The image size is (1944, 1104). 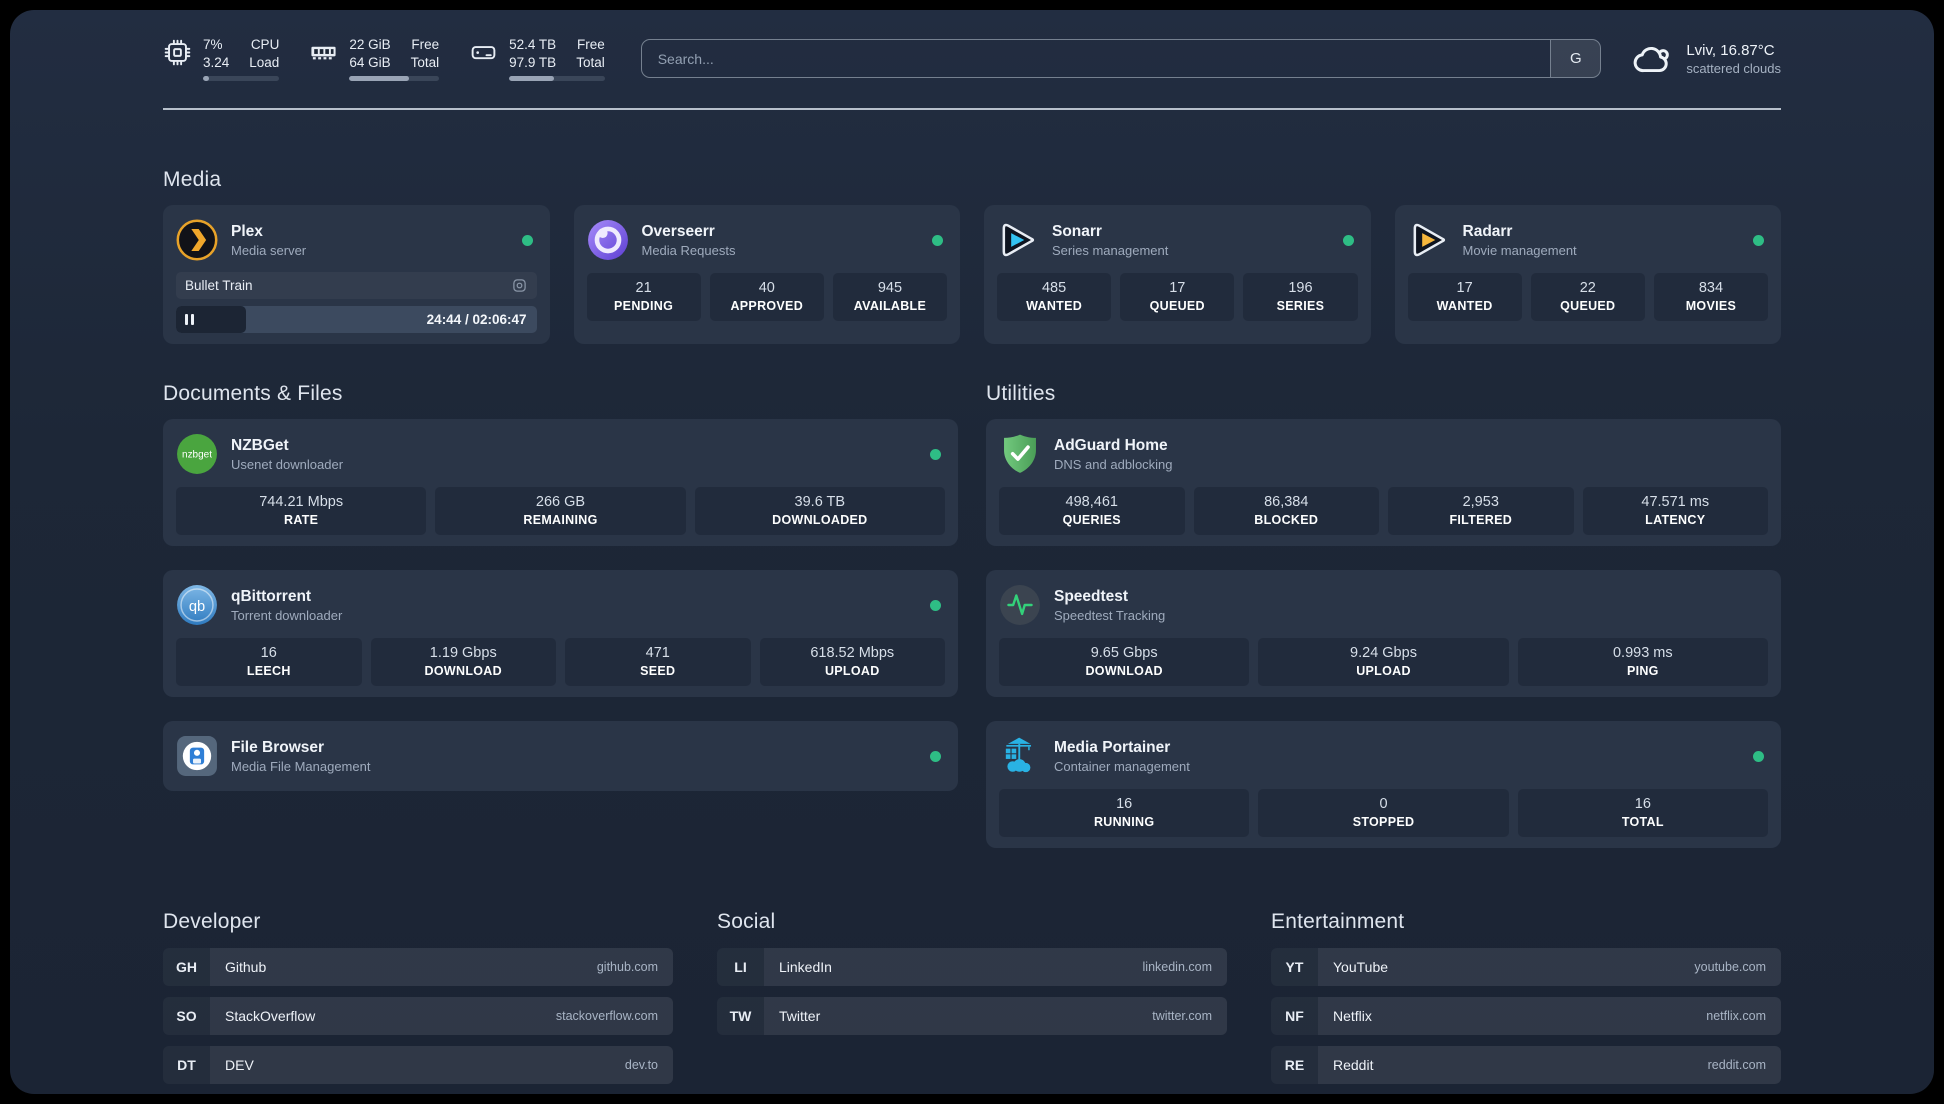 I want to click on service-name: Media Portainer, so click(x=1112, y=747).